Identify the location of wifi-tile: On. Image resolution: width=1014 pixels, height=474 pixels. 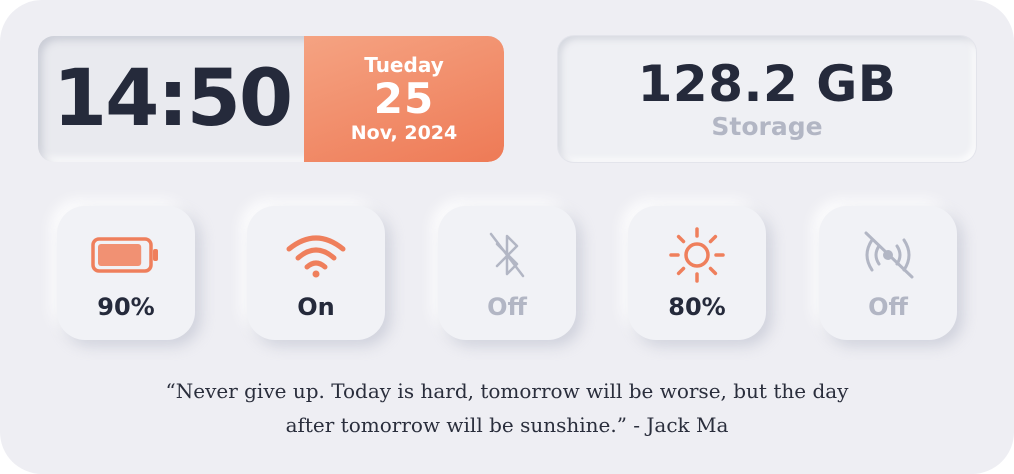
(316, 273).